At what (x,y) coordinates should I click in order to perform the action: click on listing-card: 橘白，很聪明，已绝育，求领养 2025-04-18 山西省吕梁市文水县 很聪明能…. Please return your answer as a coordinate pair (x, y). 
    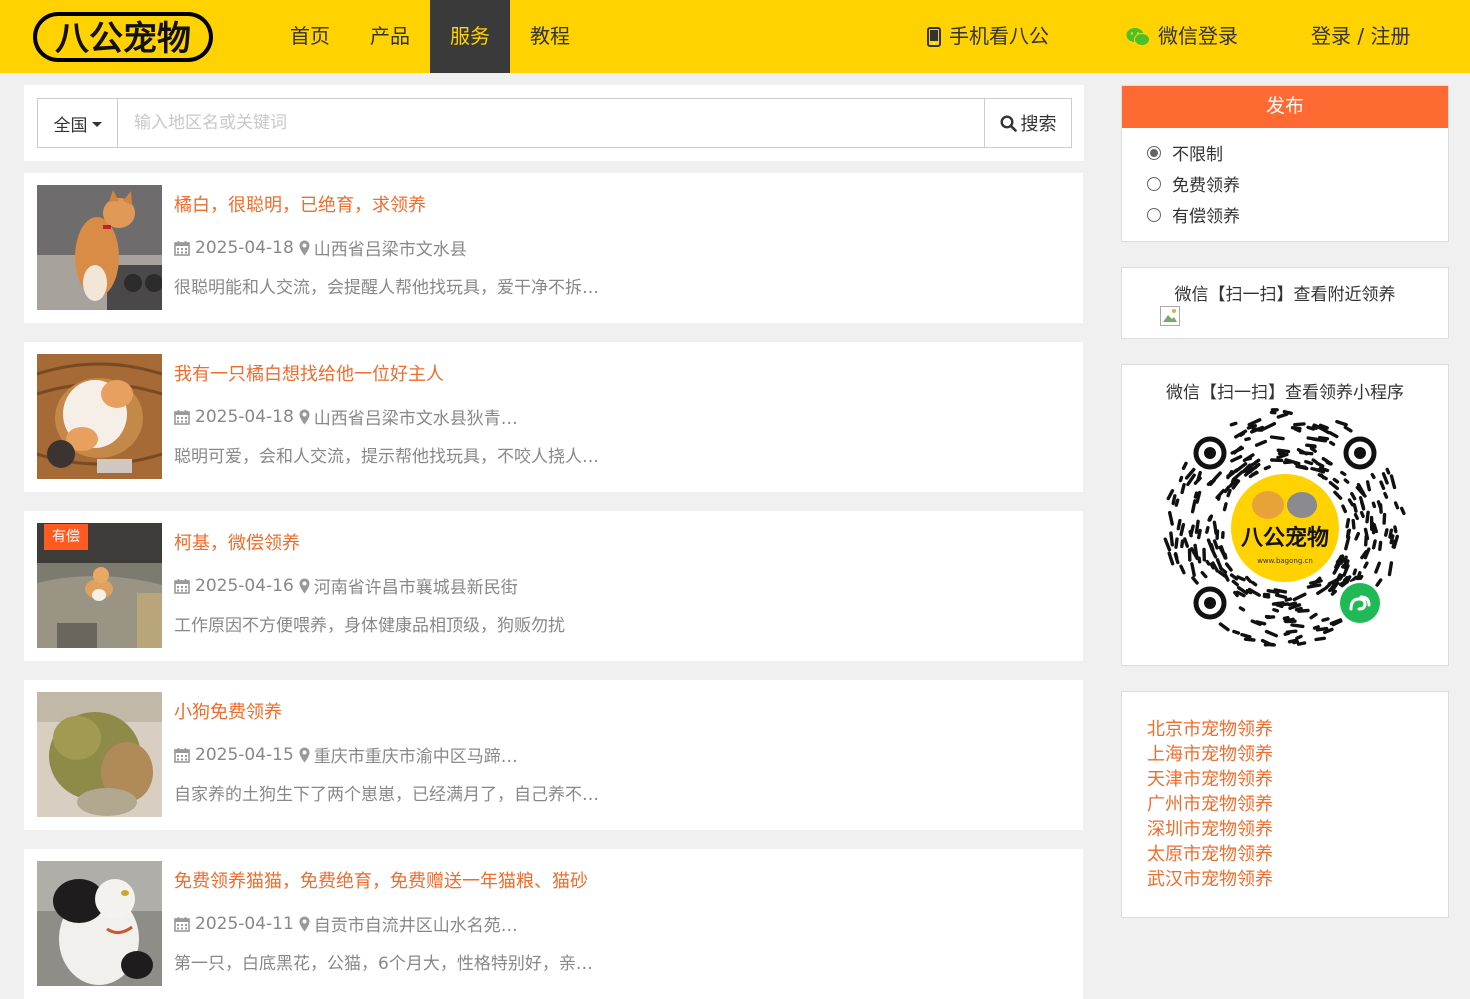
    Looking at the image, I should click on (553, 248).